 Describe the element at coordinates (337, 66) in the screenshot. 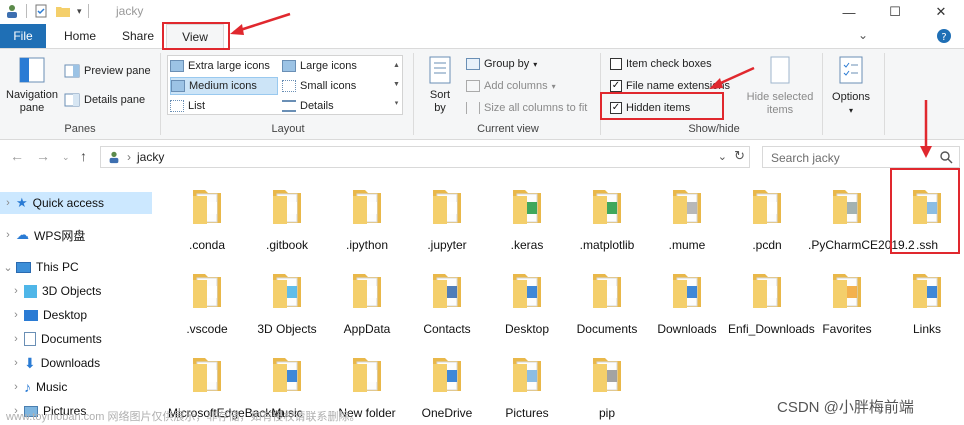

I see `layout-large-icons: Large icons` at that location.